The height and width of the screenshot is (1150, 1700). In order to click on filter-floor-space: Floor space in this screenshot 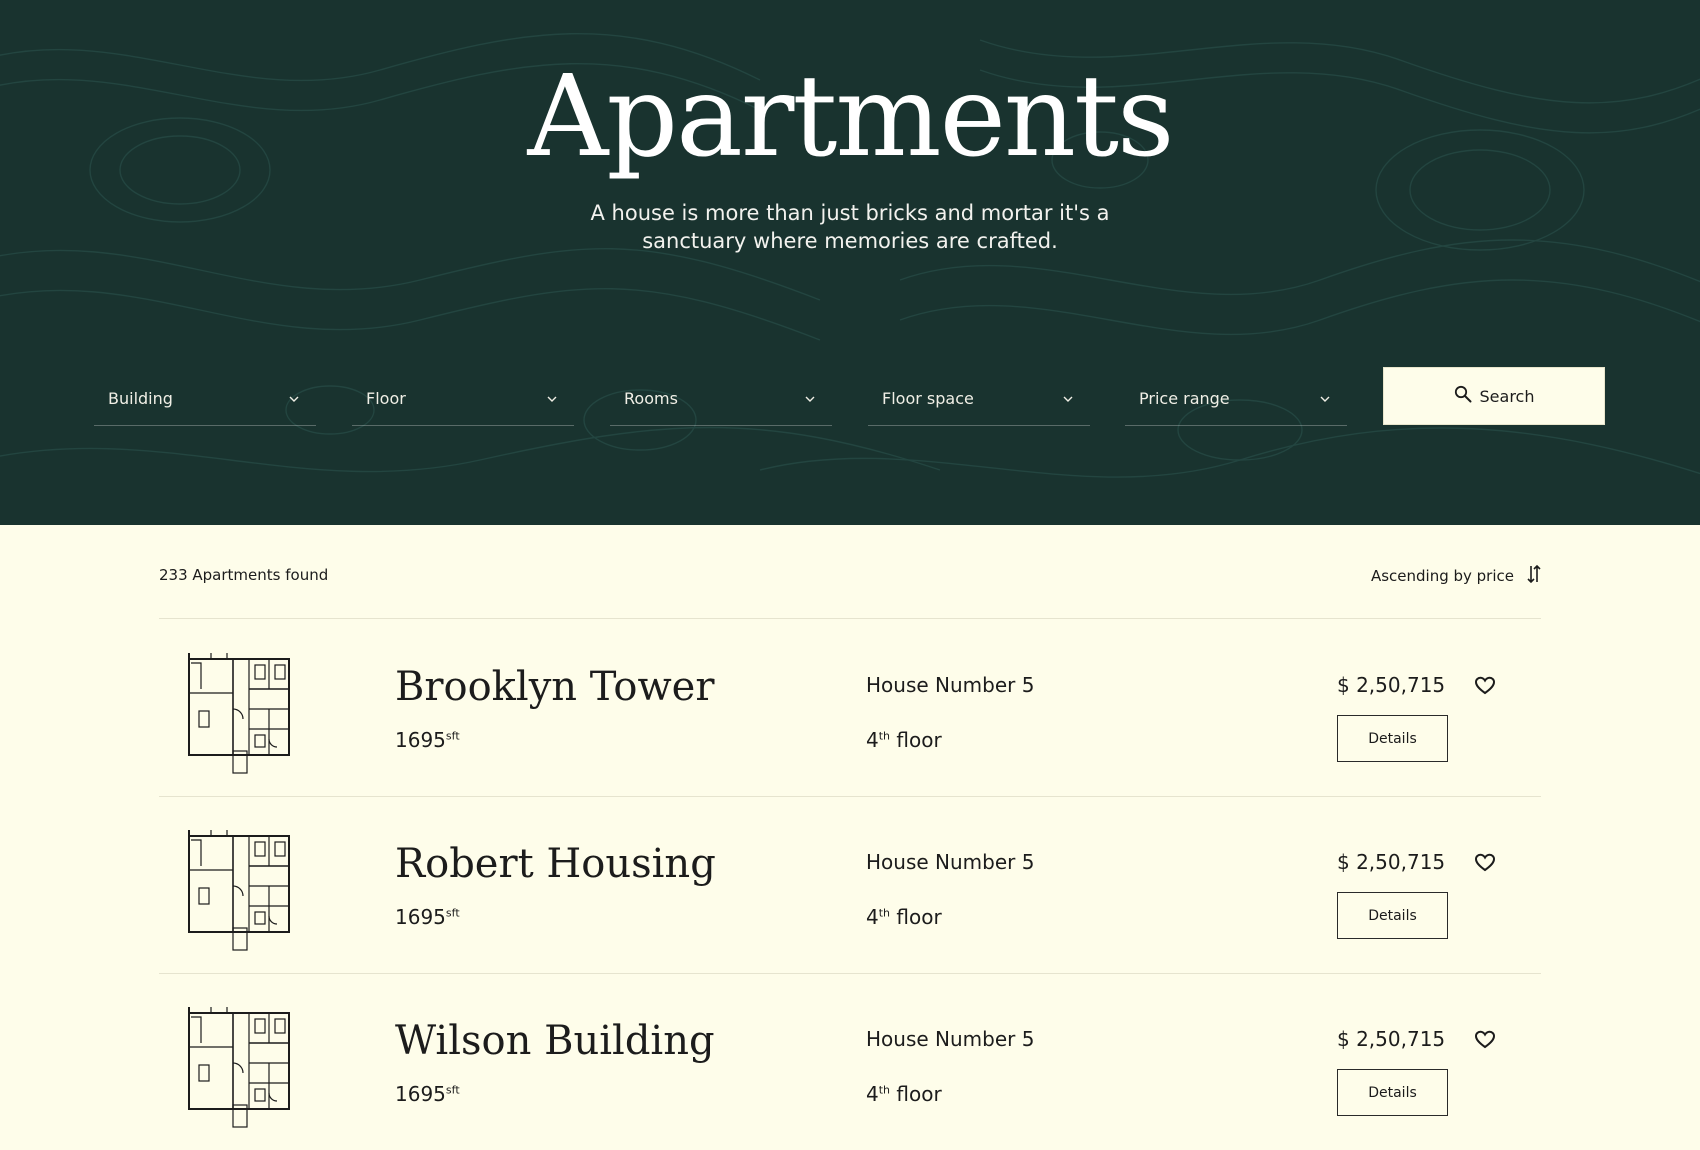, I will do `click(979, 399)`.